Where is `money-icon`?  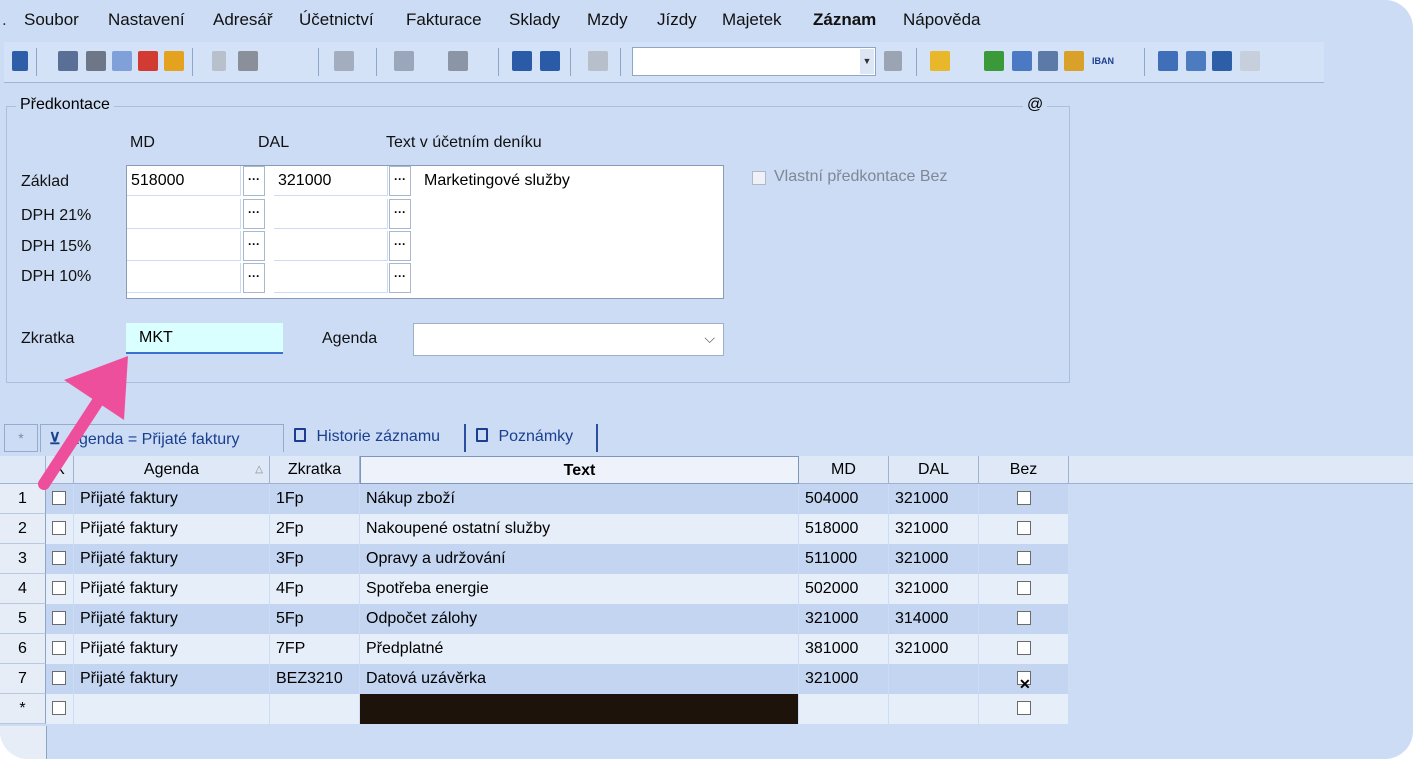
money-icon is located at coordinates (994, 61).